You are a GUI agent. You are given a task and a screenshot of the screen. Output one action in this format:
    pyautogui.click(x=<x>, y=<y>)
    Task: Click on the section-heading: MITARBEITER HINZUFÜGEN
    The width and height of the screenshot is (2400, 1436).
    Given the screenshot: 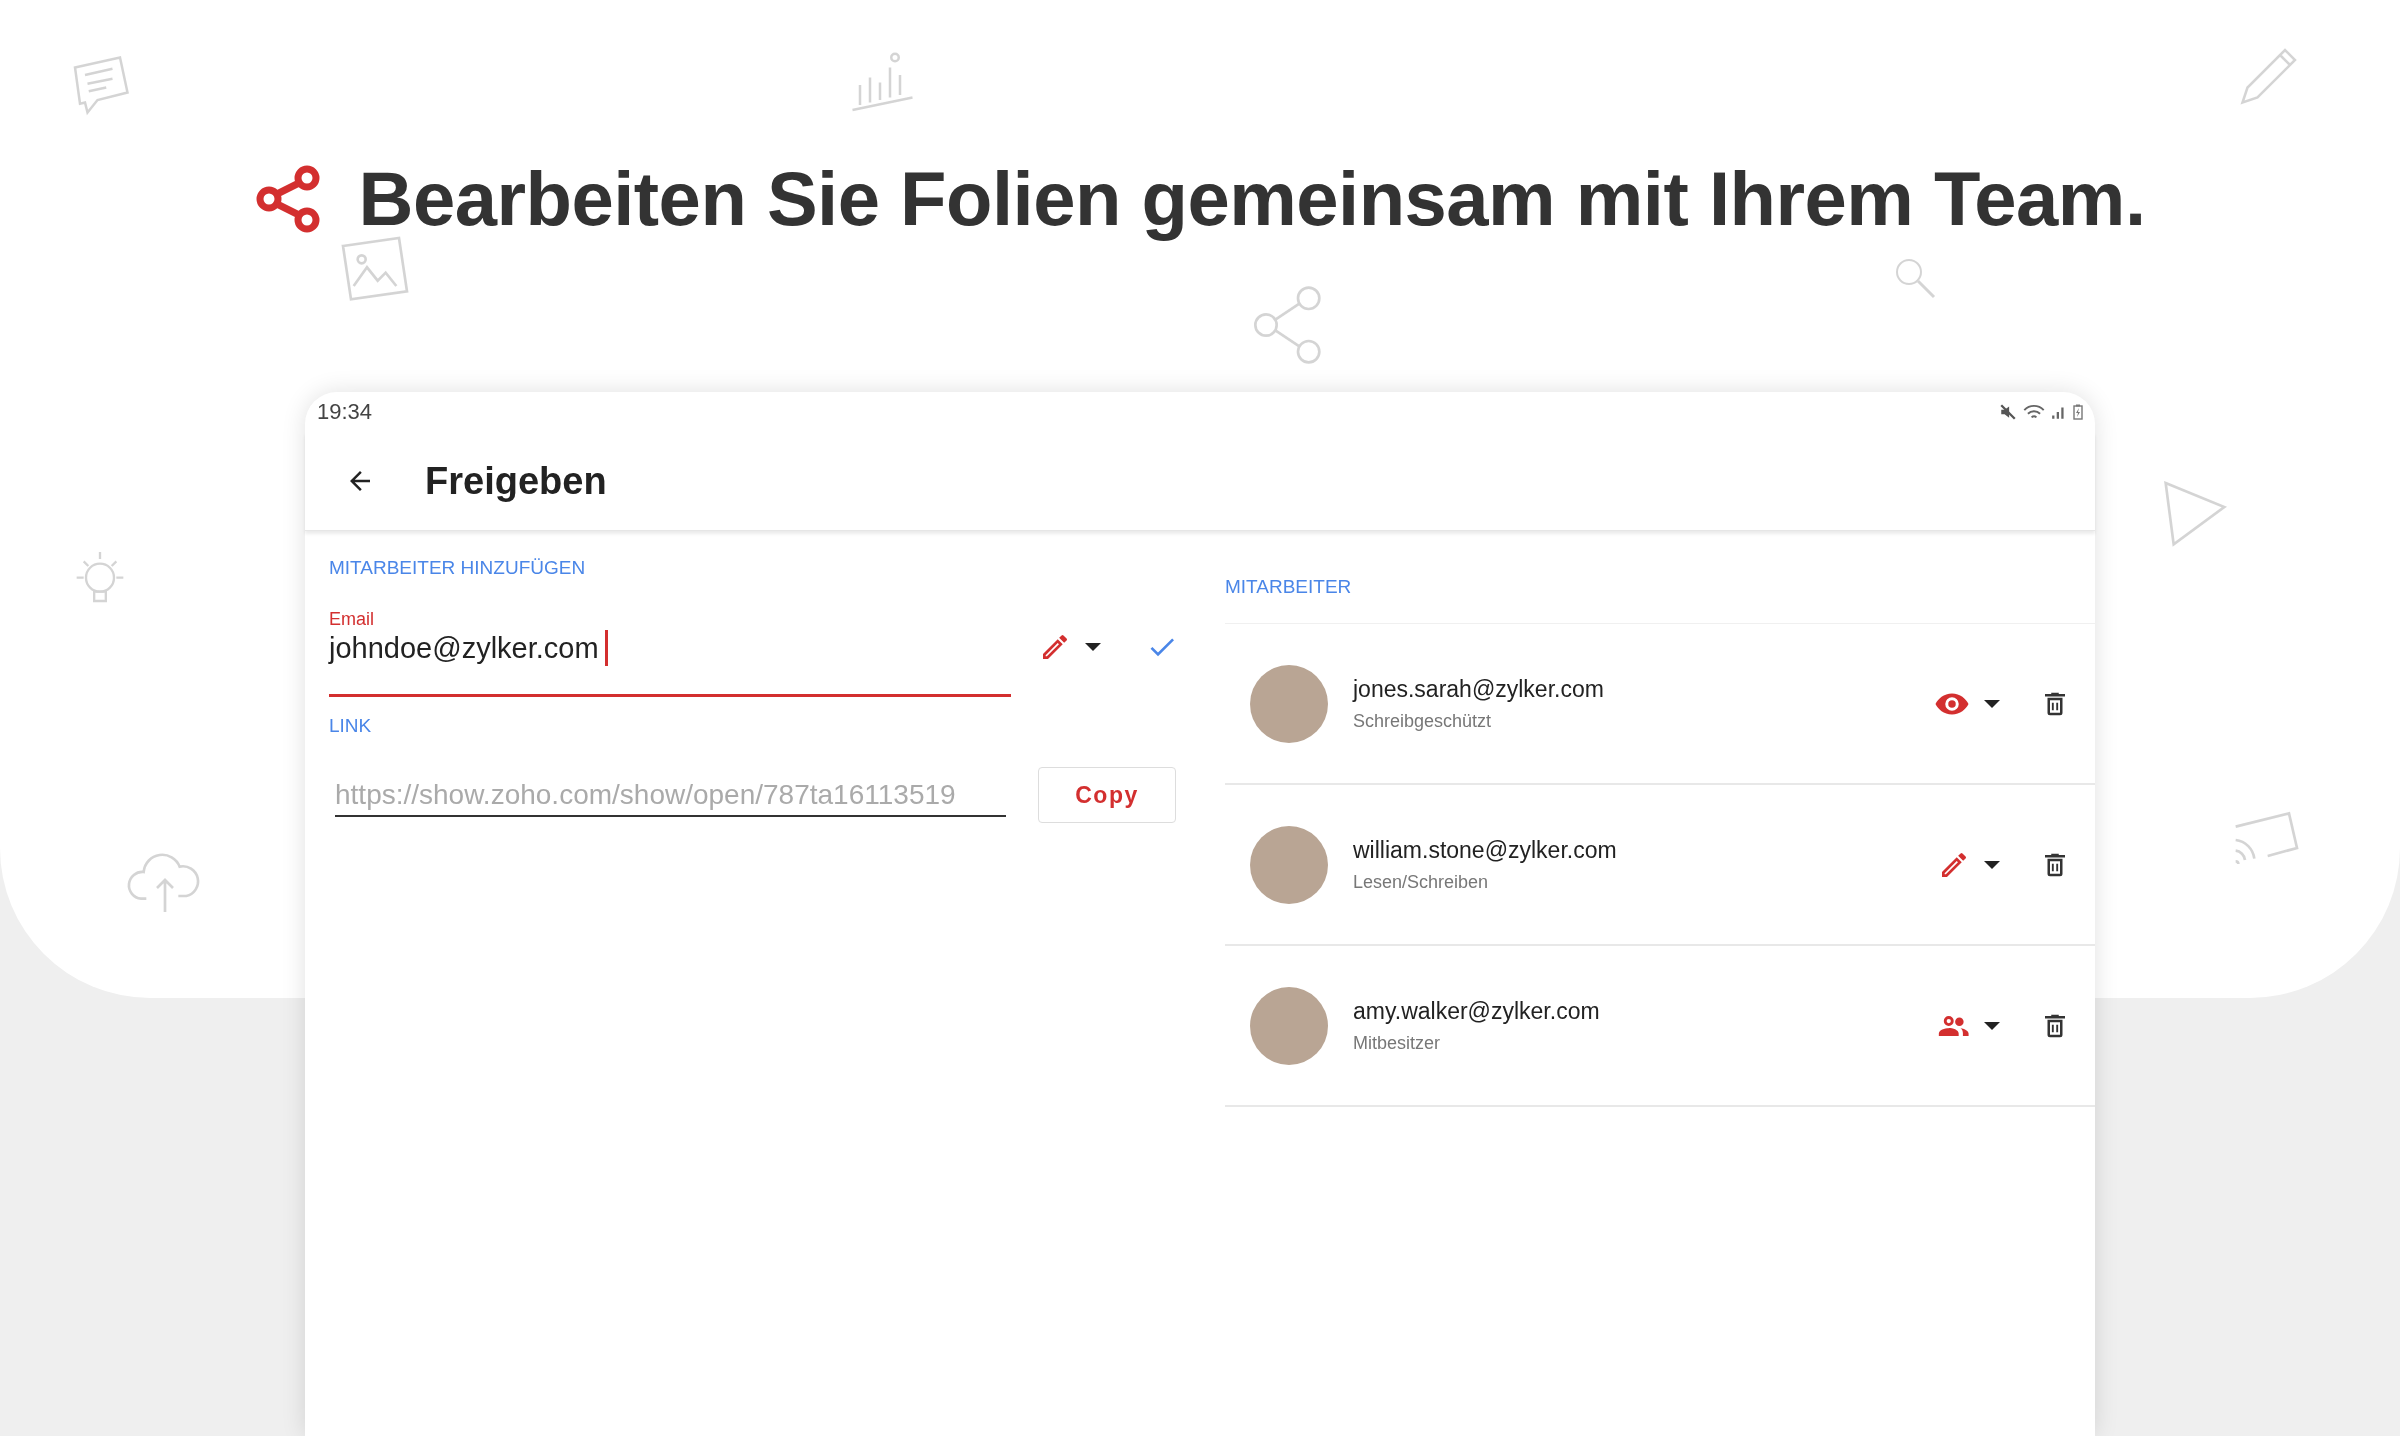 What is the action you would take?
    pyautogui.click(x=458, y=568)
    